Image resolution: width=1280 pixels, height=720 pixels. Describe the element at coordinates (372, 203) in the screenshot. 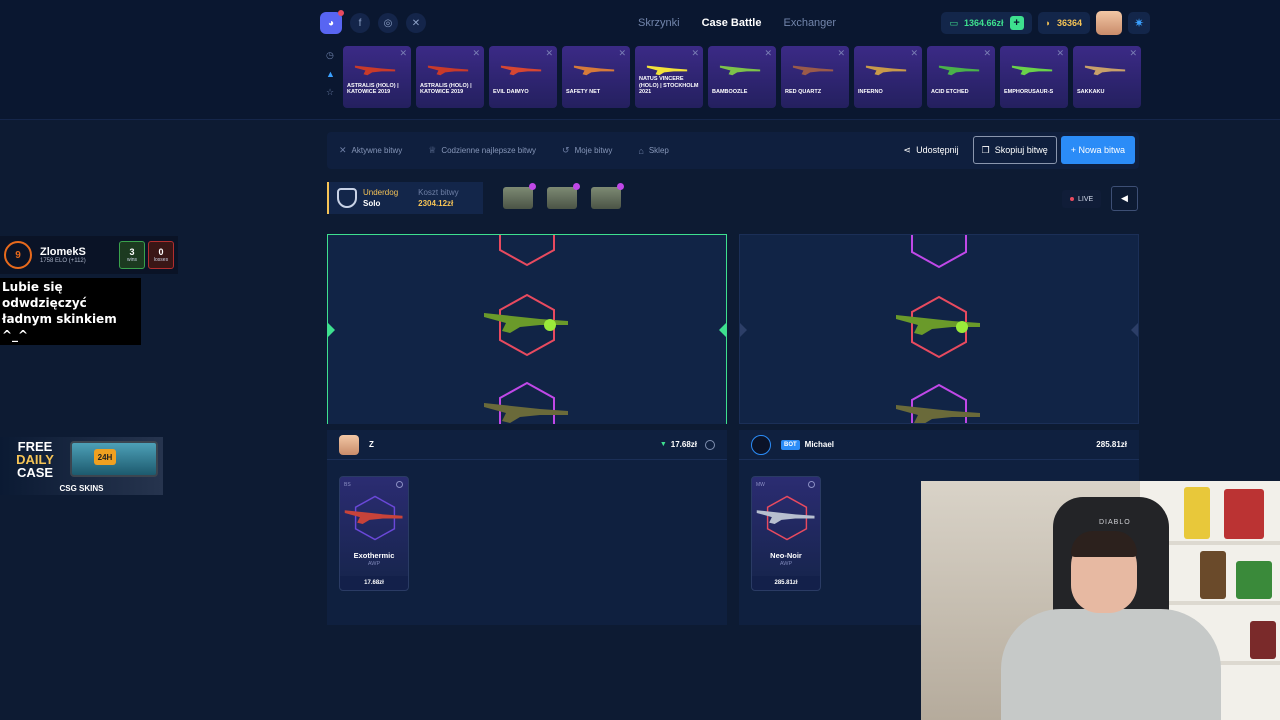

I see `mode-type: Solo` at that location.